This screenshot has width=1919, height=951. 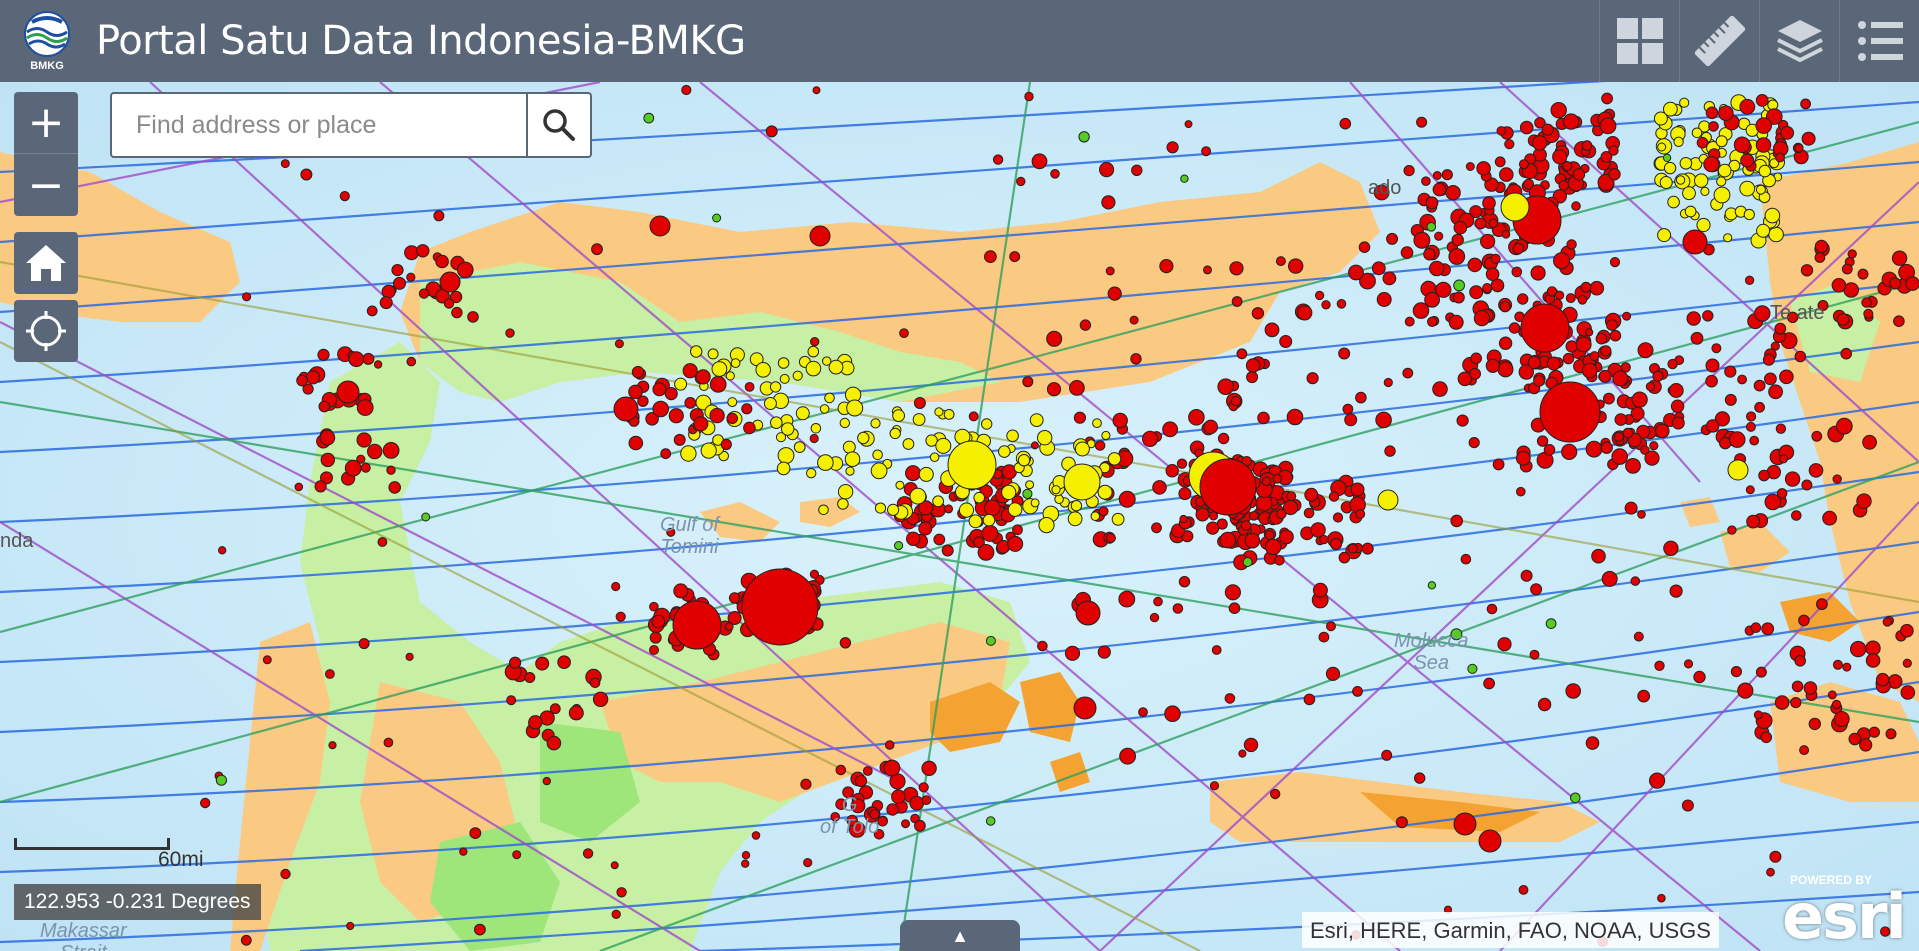 I want to click on search-button, so click(x=558, y=125).